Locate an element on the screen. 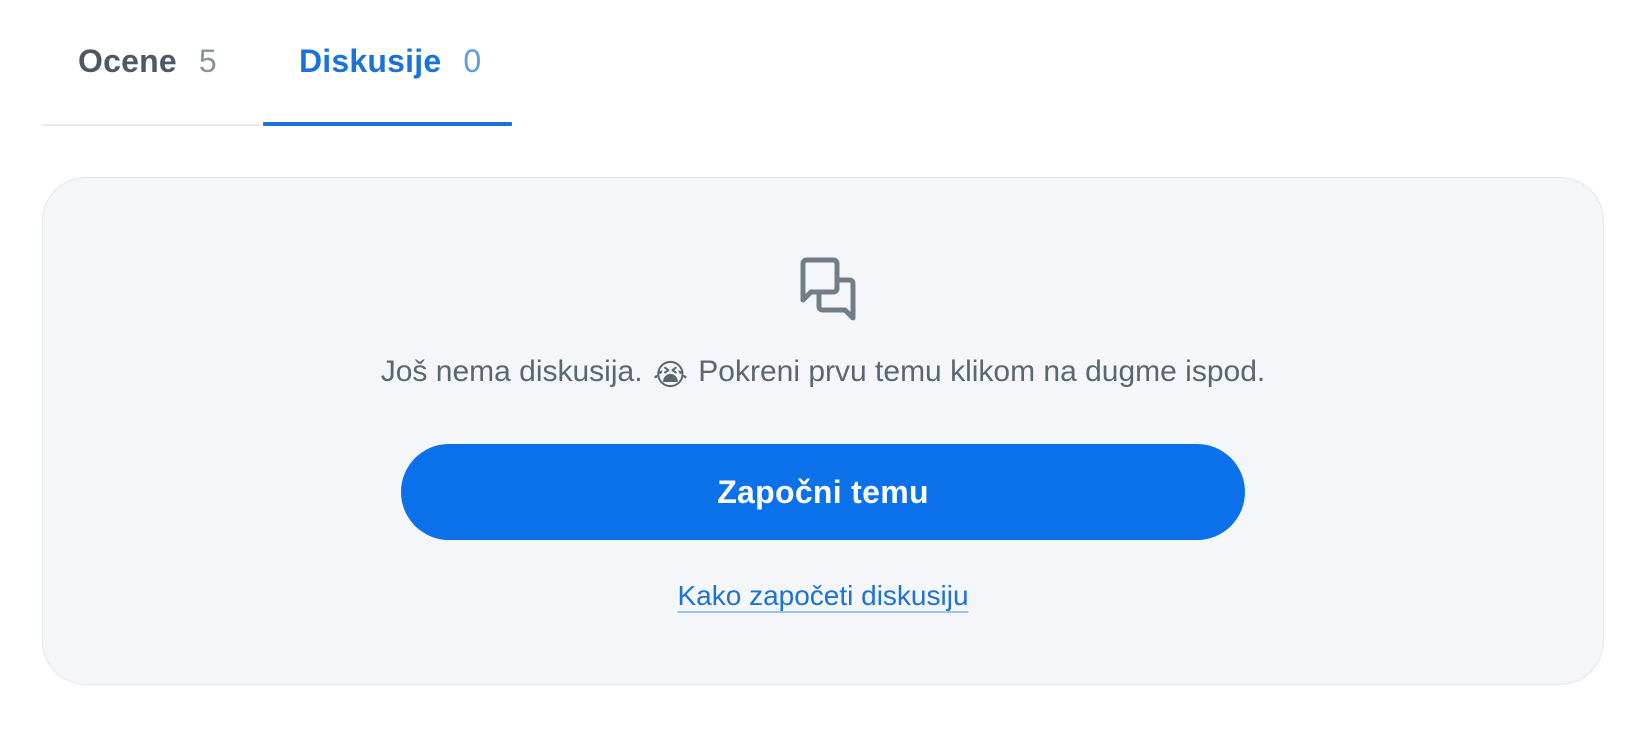  tab-discussions: Diskusije 0 is located at coordinates (387, 63).